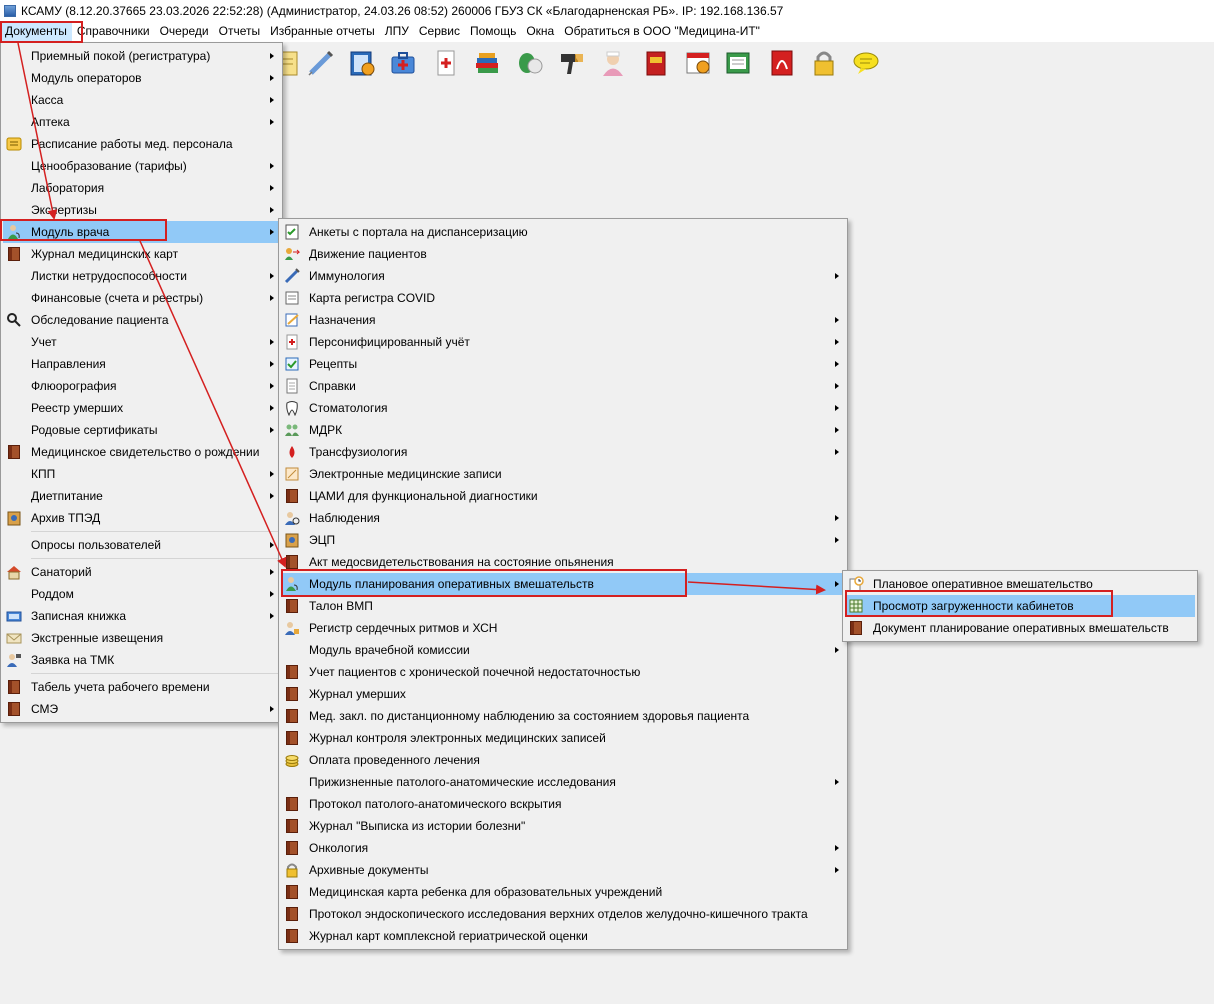 The image size is (1214, 1004). I want to click on arrow-to-planning-module, so click(213, 404).